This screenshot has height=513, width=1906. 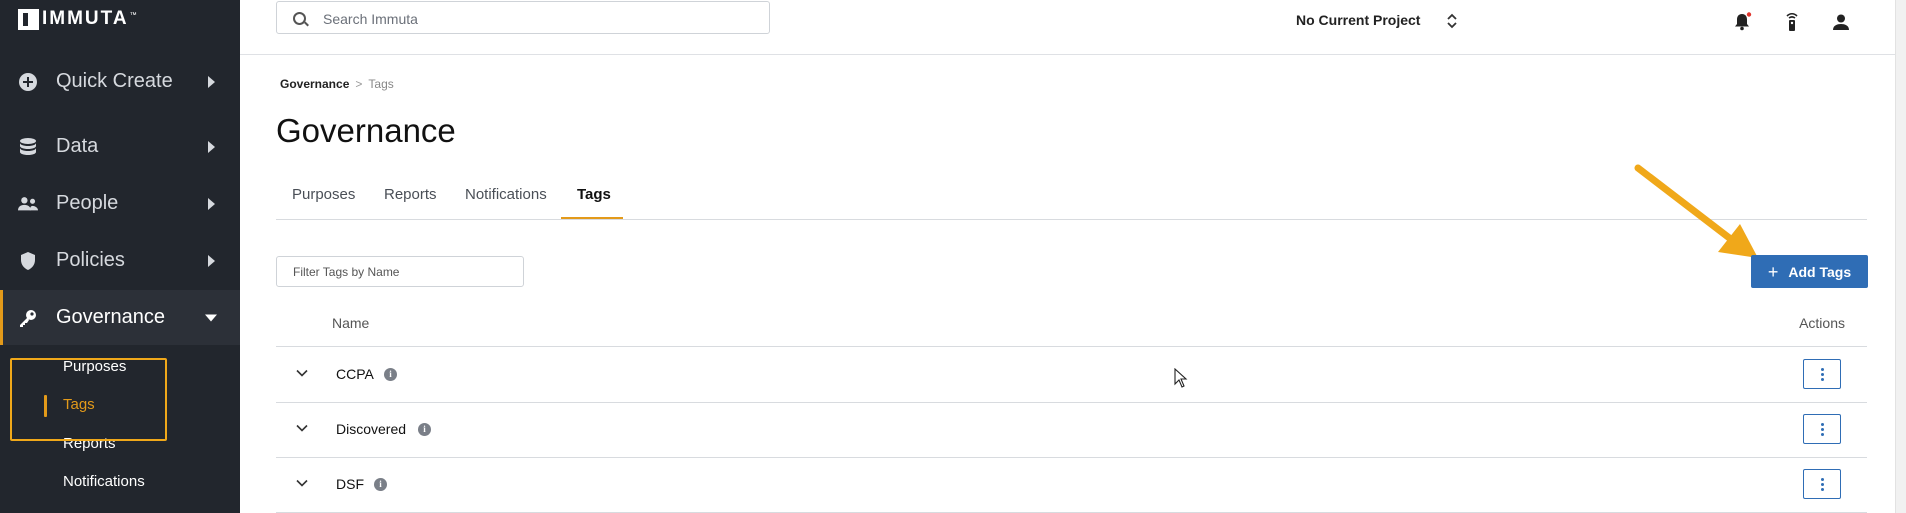 I want to click on key-icon, so click(x=28, y=318).